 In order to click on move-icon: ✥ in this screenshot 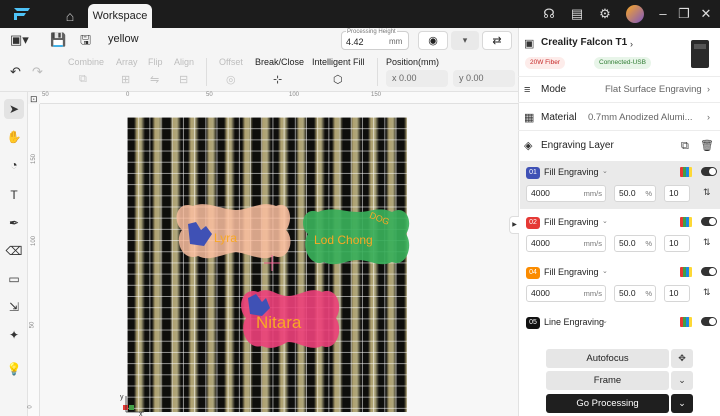, I will do `click(682, 358)`.